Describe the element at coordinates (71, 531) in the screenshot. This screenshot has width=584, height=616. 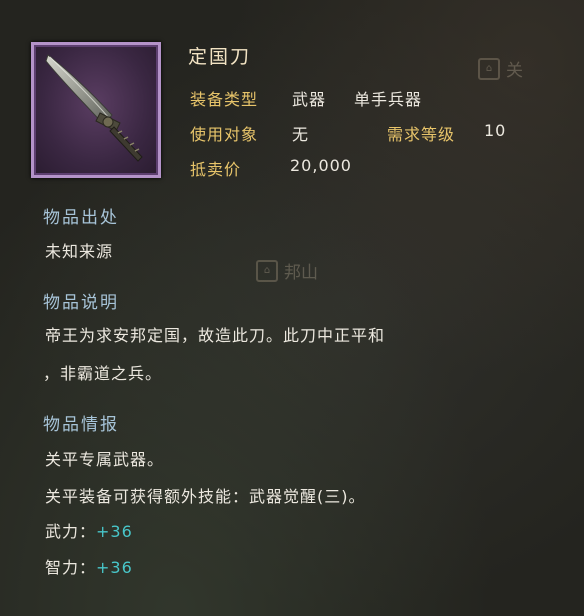
I see `stat-strength-label: 武力：` at that location.